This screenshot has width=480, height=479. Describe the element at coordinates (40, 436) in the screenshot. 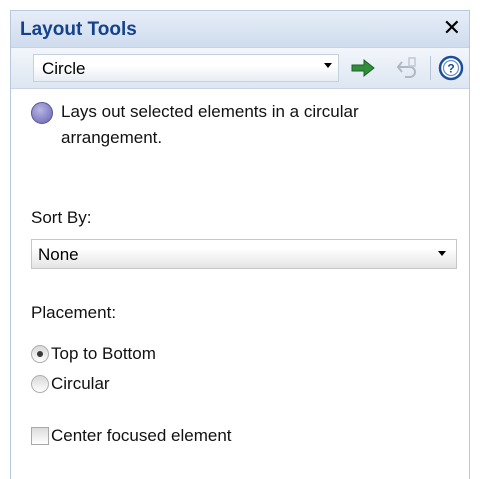

I see `checkbox` at that location.